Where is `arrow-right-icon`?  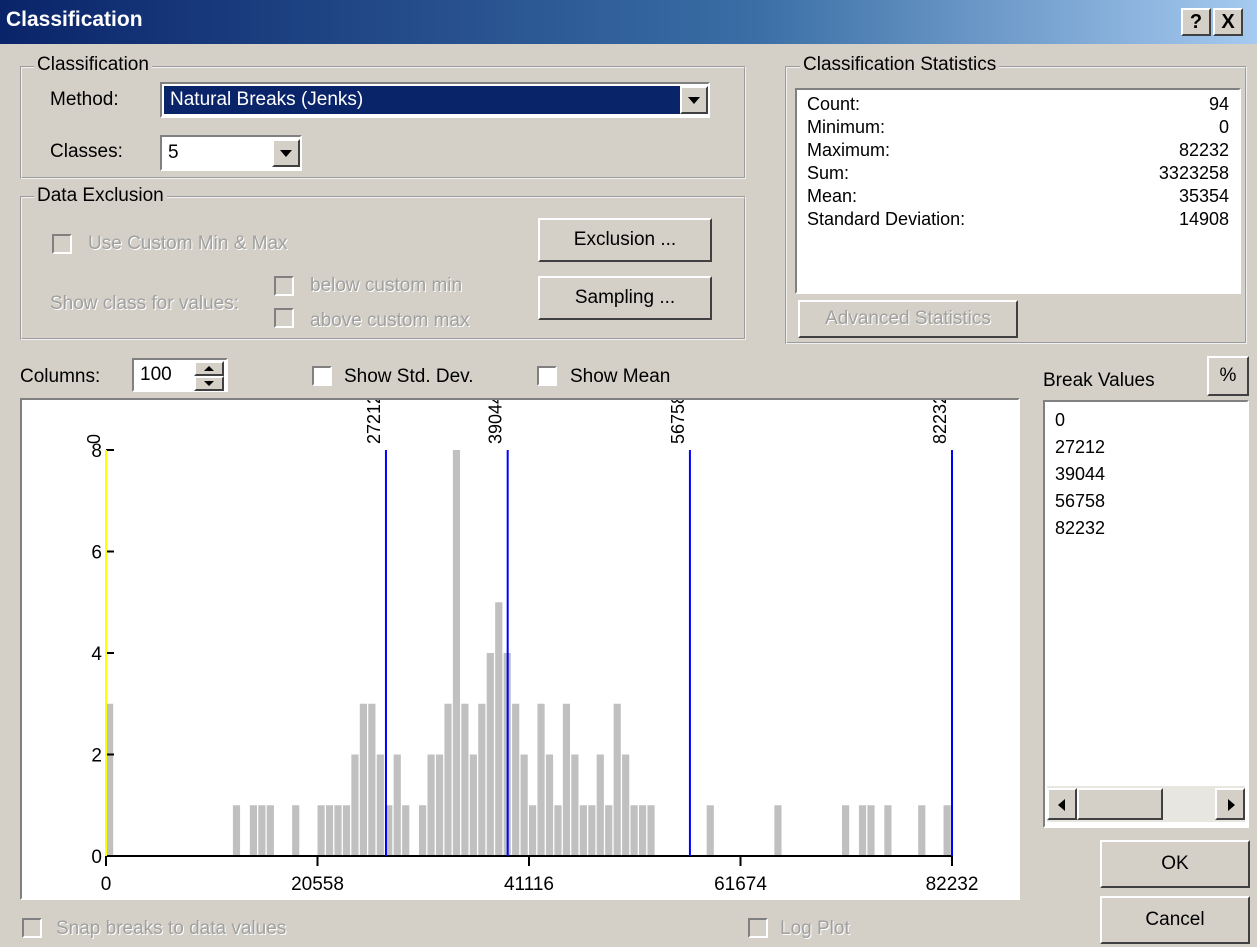 arrow-right-icon is located at coordinates (1231, 805).